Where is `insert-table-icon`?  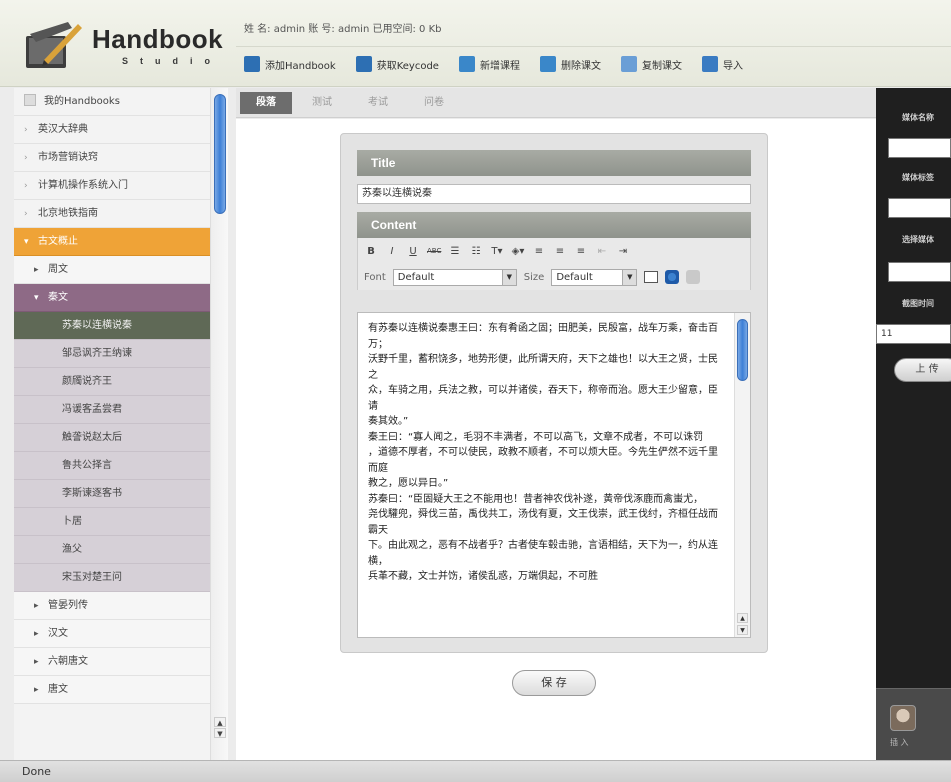 insert-table-icon is located at coordinates (651, 277).